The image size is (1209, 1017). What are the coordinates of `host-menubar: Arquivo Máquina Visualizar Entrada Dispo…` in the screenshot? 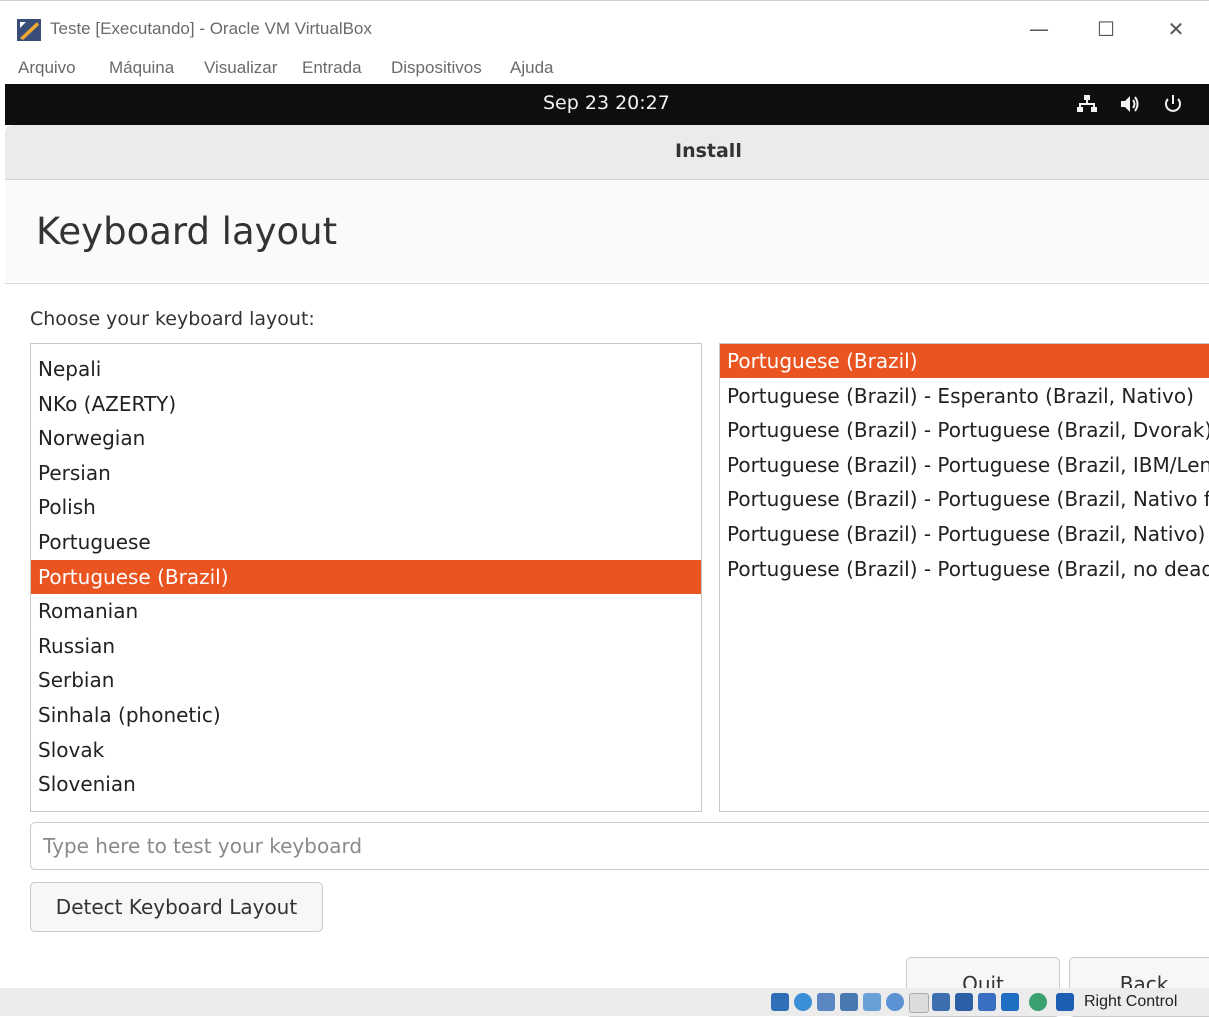 It's located at (604, 69).